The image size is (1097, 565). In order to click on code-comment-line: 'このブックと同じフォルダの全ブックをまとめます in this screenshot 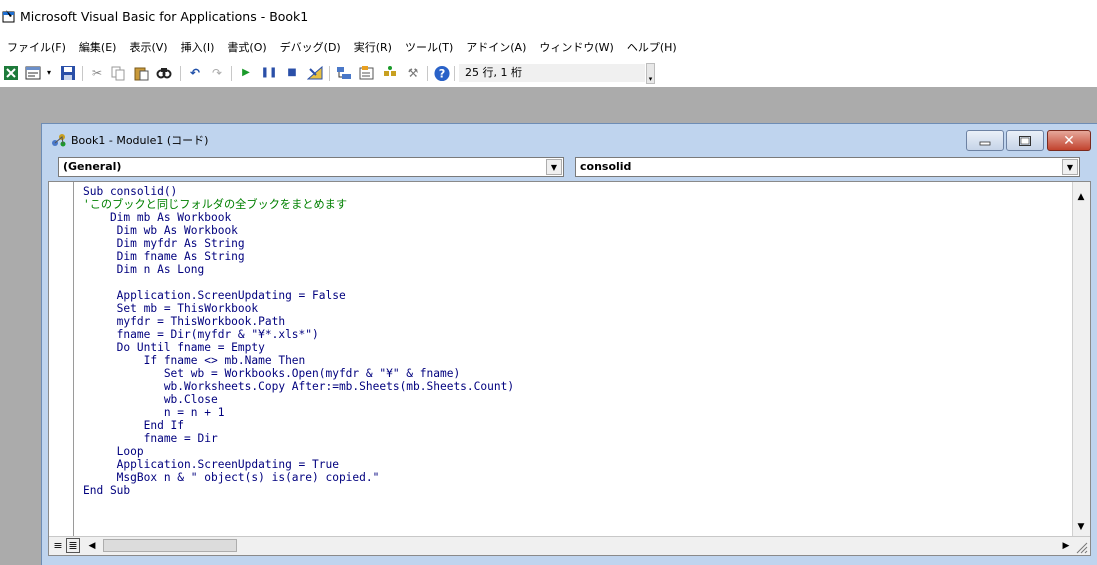, I will do `click(298, 204)`.